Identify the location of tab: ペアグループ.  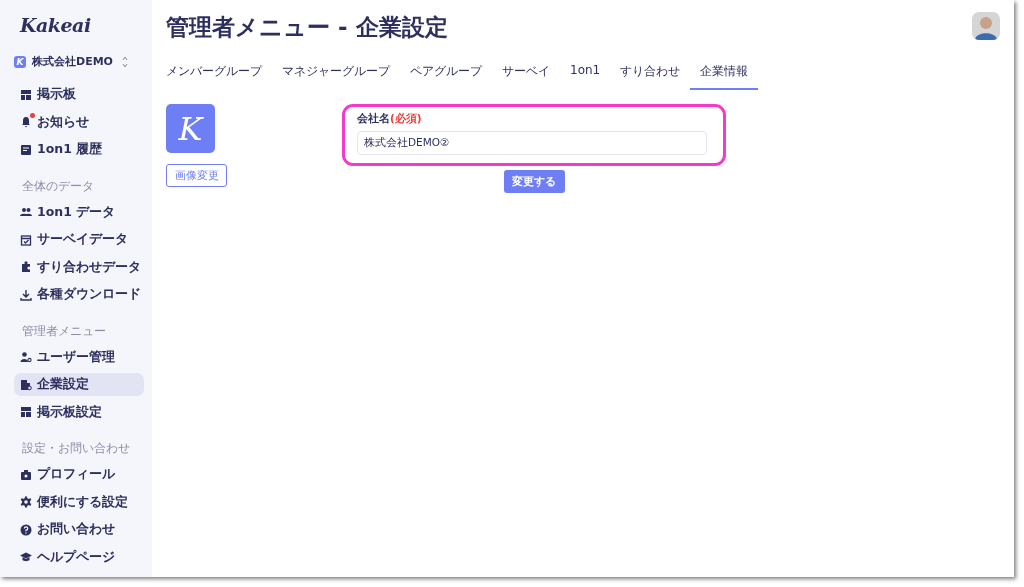
(446, 76).